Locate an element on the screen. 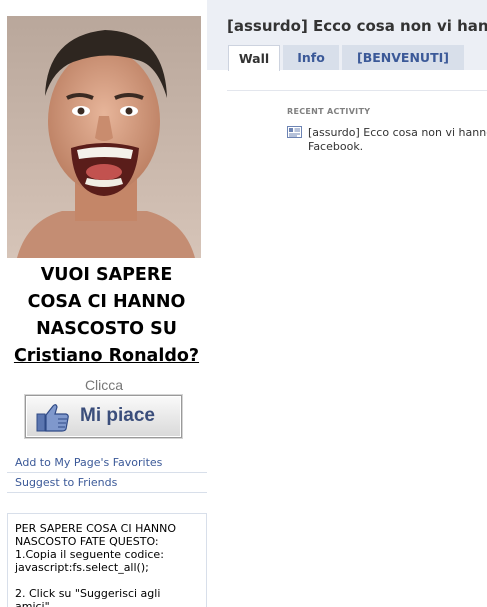 Image resolution: width=487 pixels, height=607 pixels. recent-activity-heading: RECENT ACTIVITY is located at coordinates (329, 111).